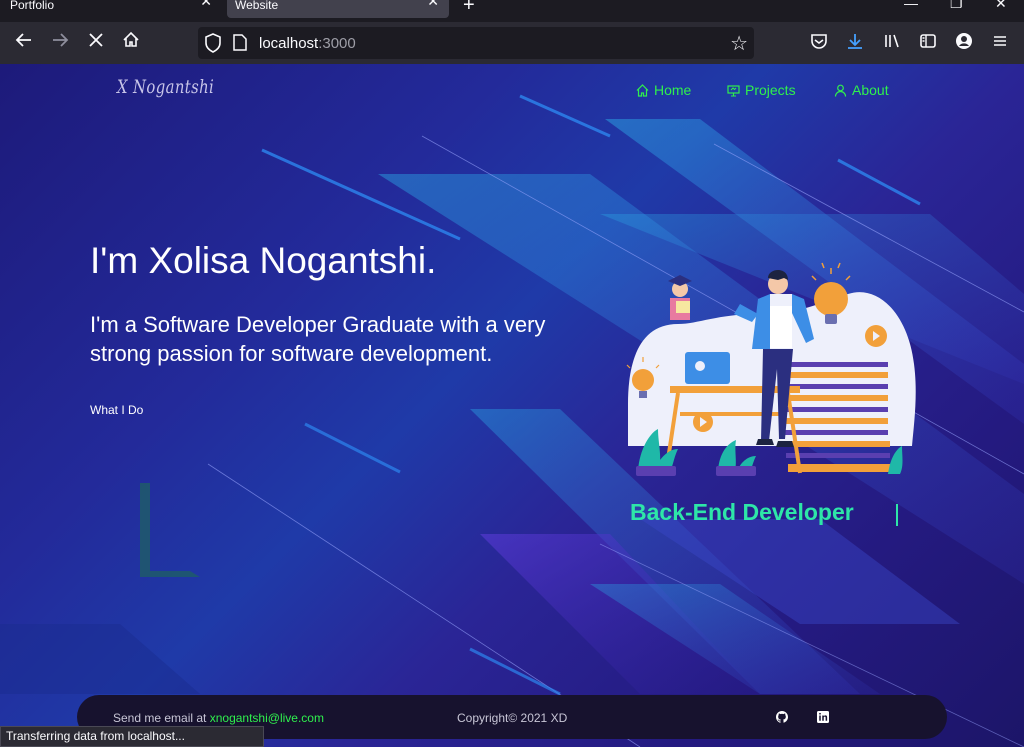 The width and height of the screenshot is (1024, 747). What do you see at coordinates (673, 90) in the screenshot?
I see `nav-home-label: Home` at bounding box center [673, 90].